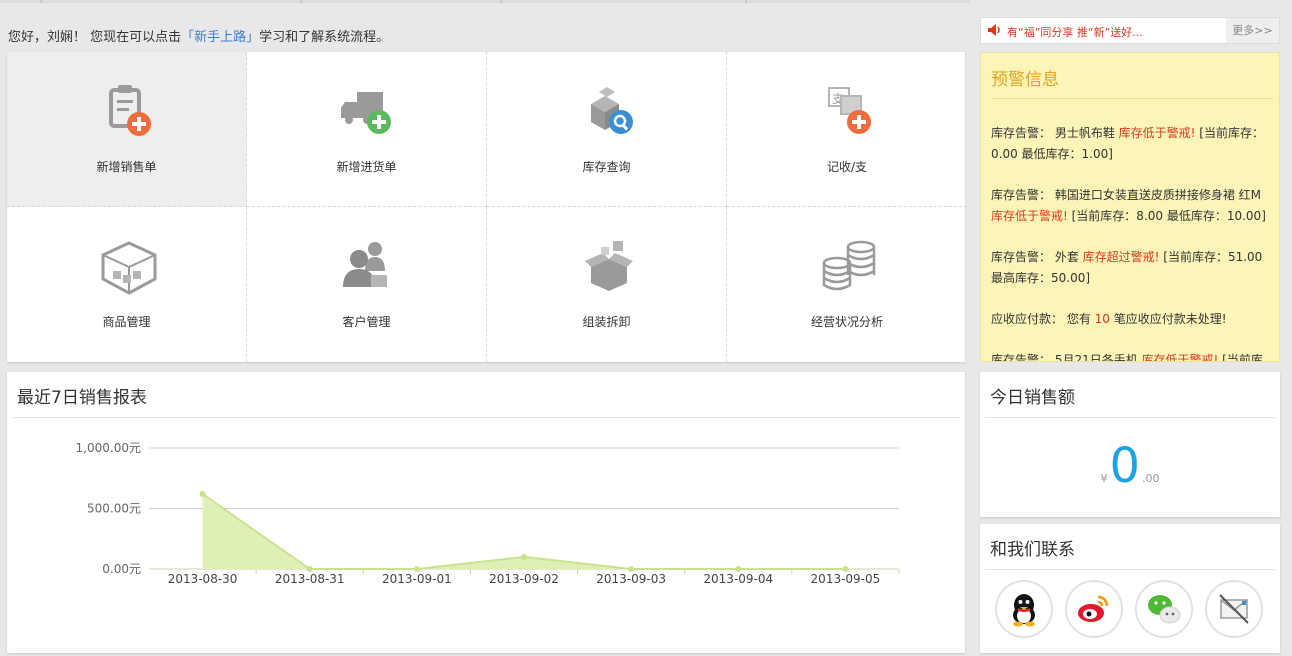 Image resolution: width=1292 pixels, height=656 pixels. I want to click on tile-assembly-disassembly: 组装拆卸, so click(607, 284).